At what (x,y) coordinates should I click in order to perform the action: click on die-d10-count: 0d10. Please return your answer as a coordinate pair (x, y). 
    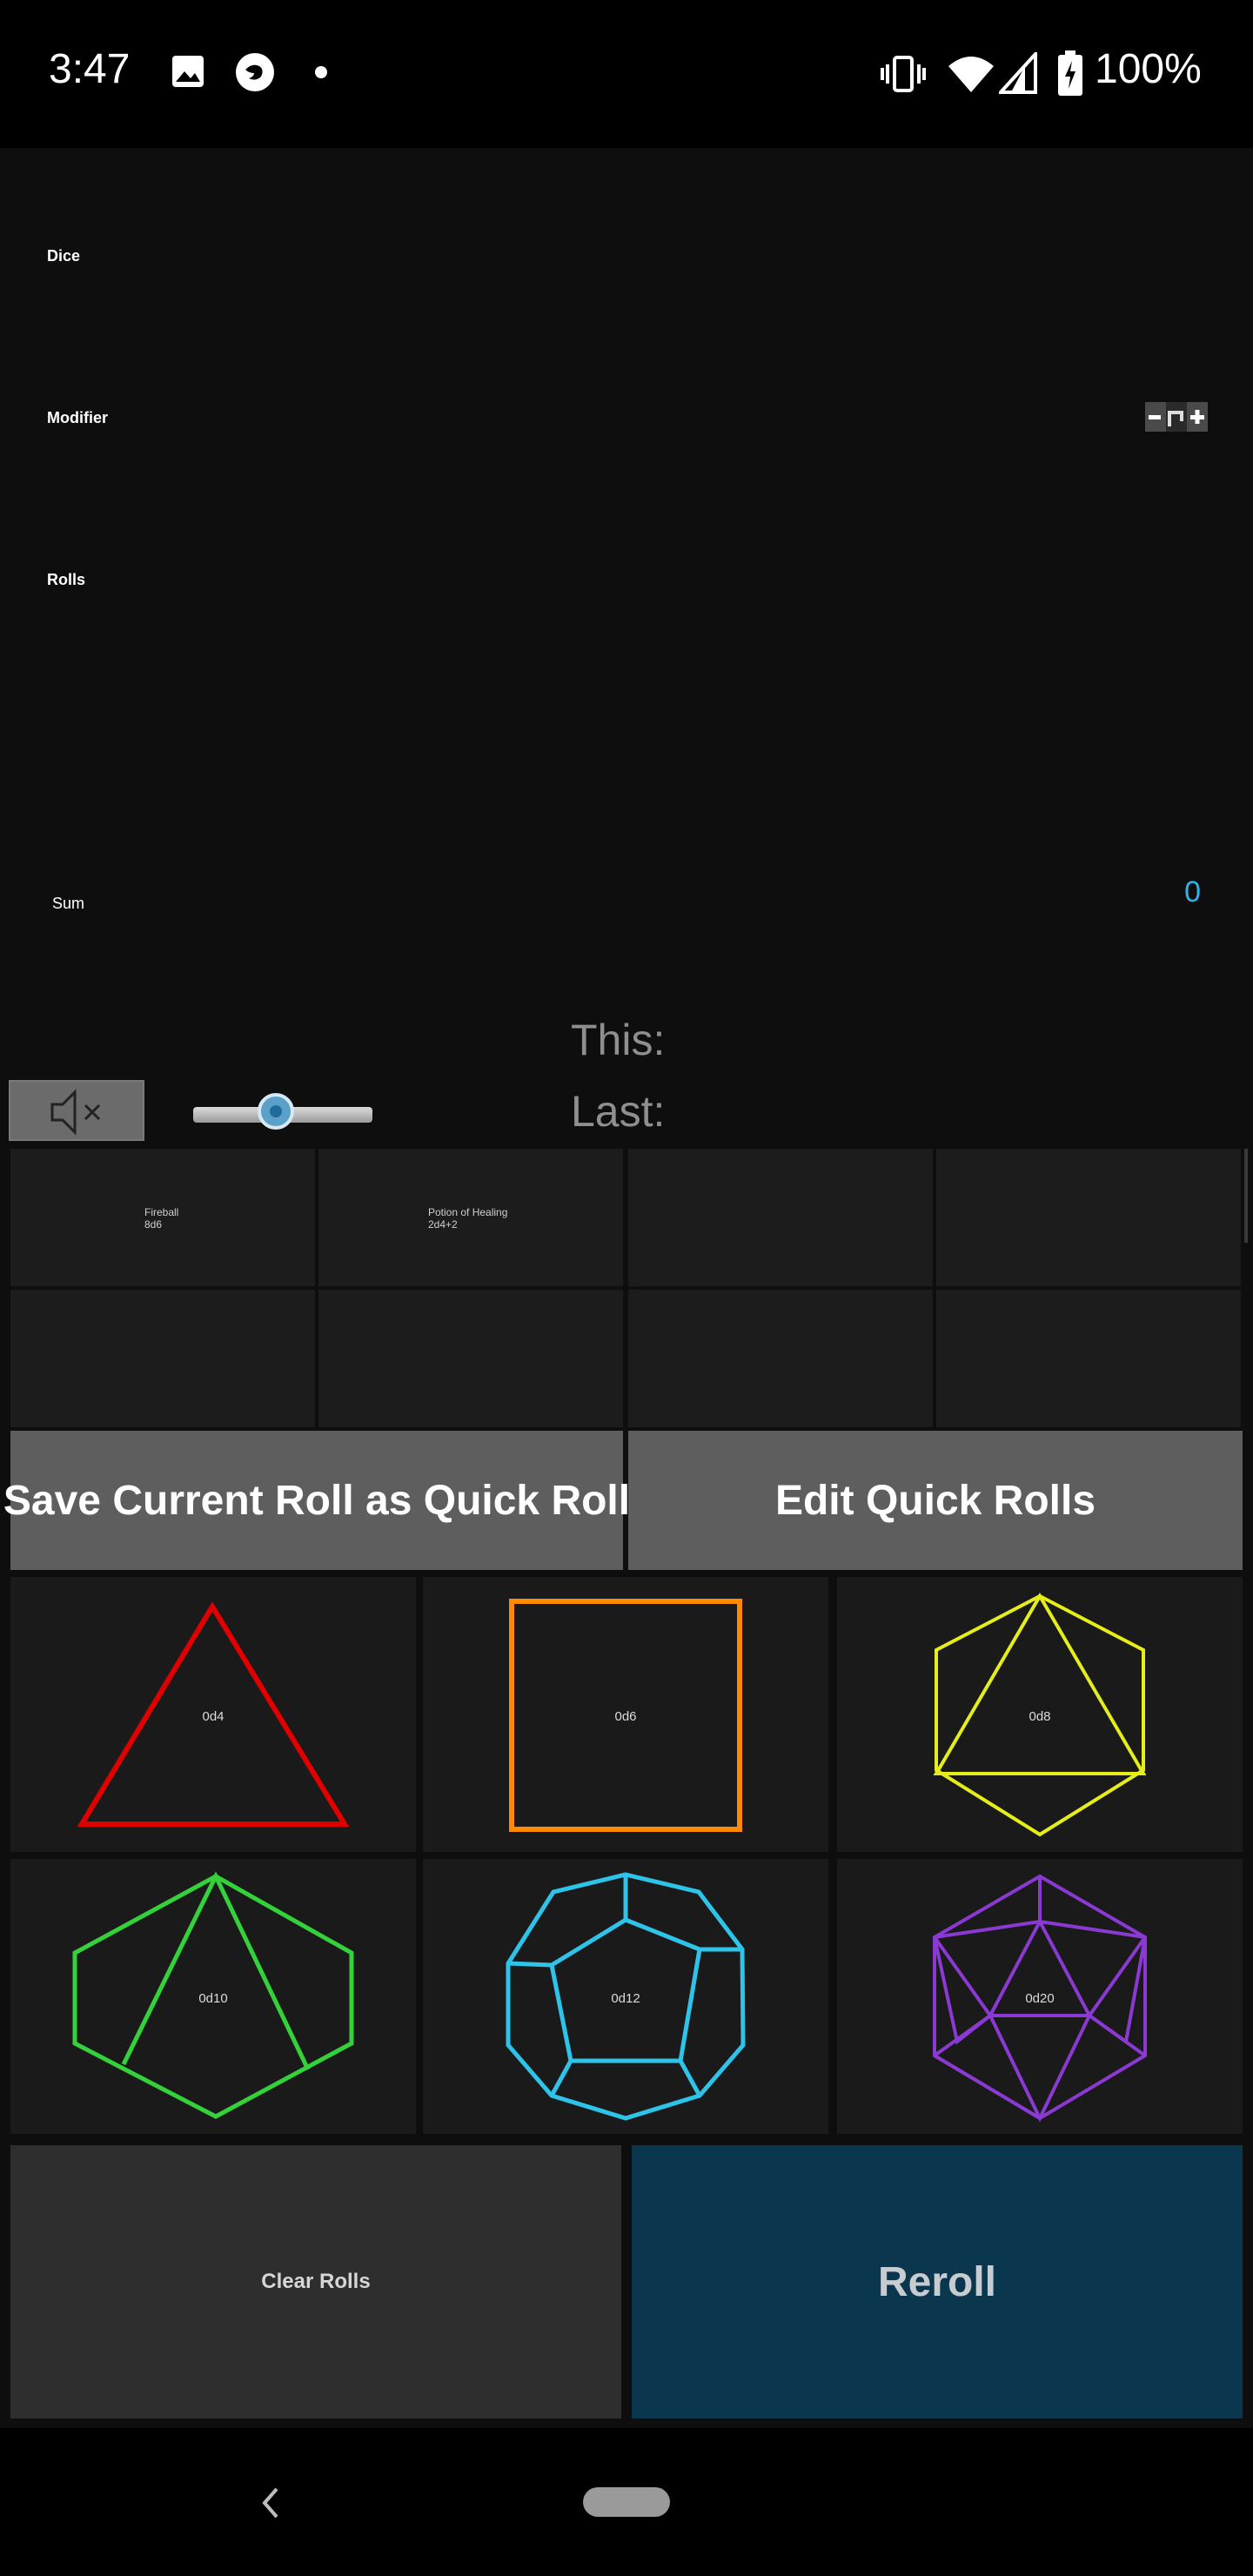
    Looking at the image, I should click on (213, 1998).